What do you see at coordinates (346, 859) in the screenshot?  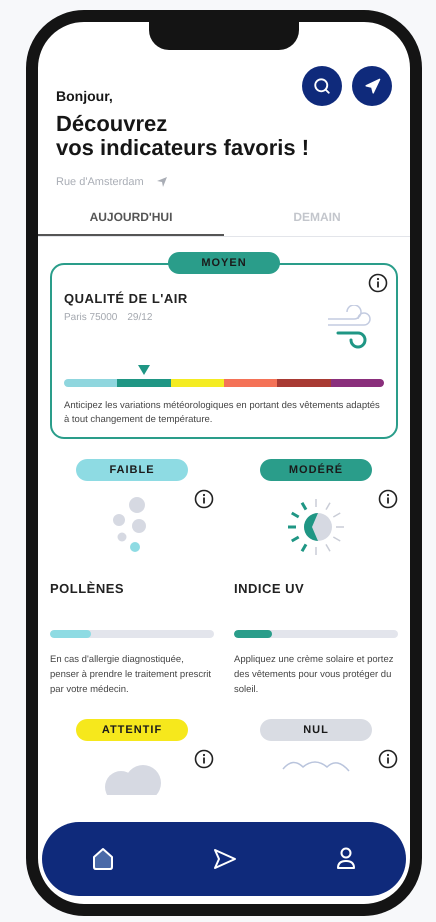 I see `user-icon` at bounding box center [346, 859].